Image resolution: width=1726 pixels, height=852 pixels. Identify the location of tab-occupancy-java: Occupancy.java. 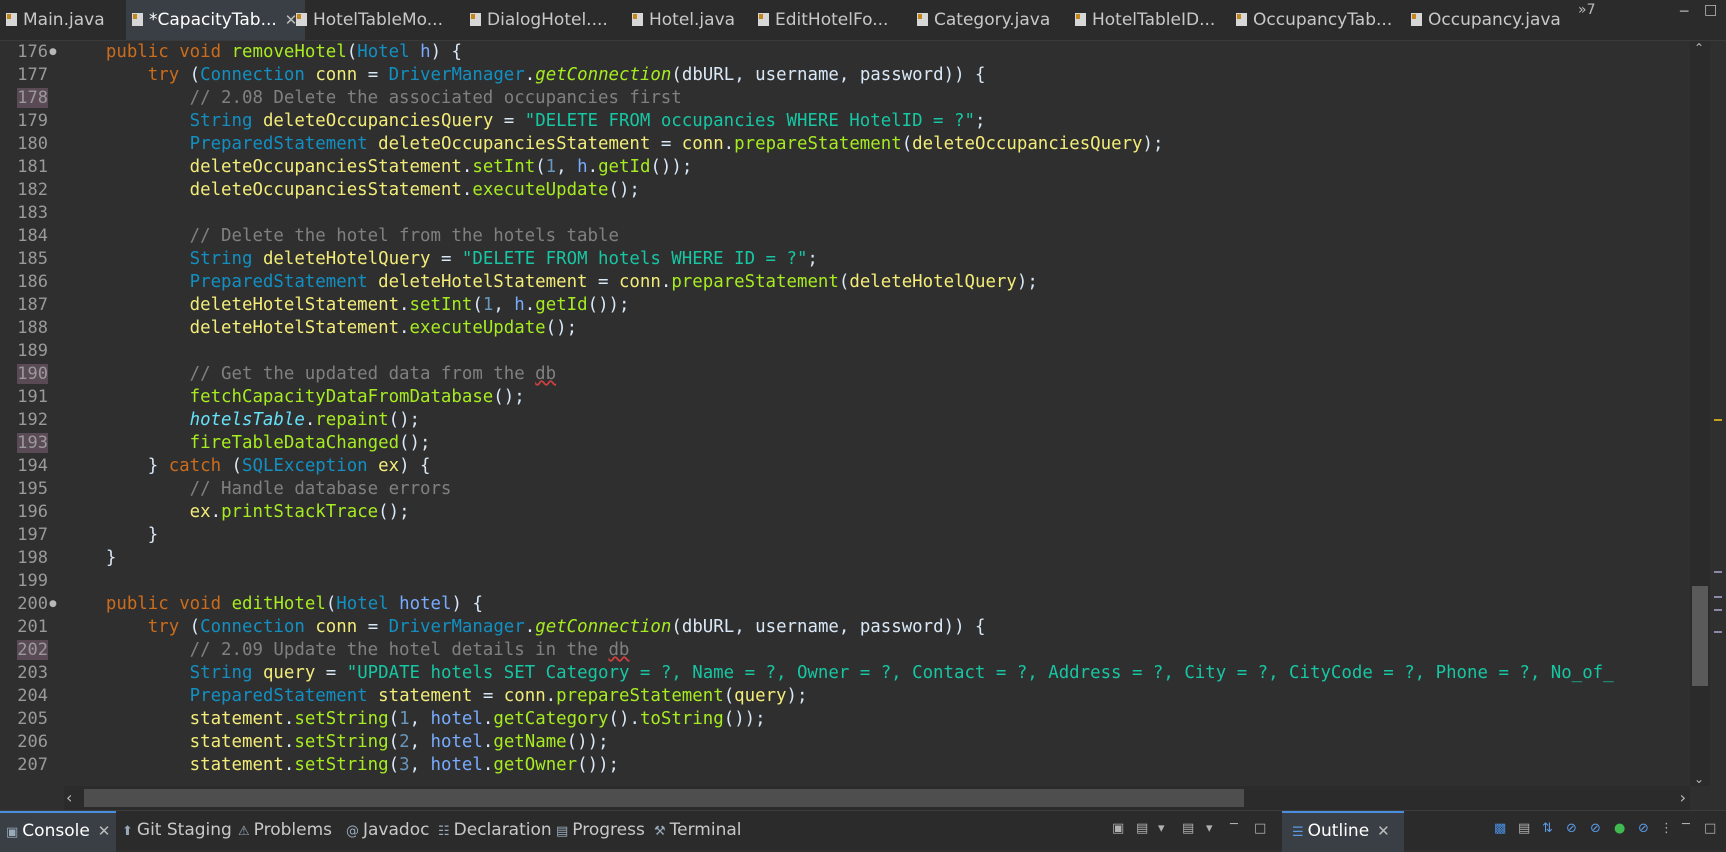
(1487, 20).